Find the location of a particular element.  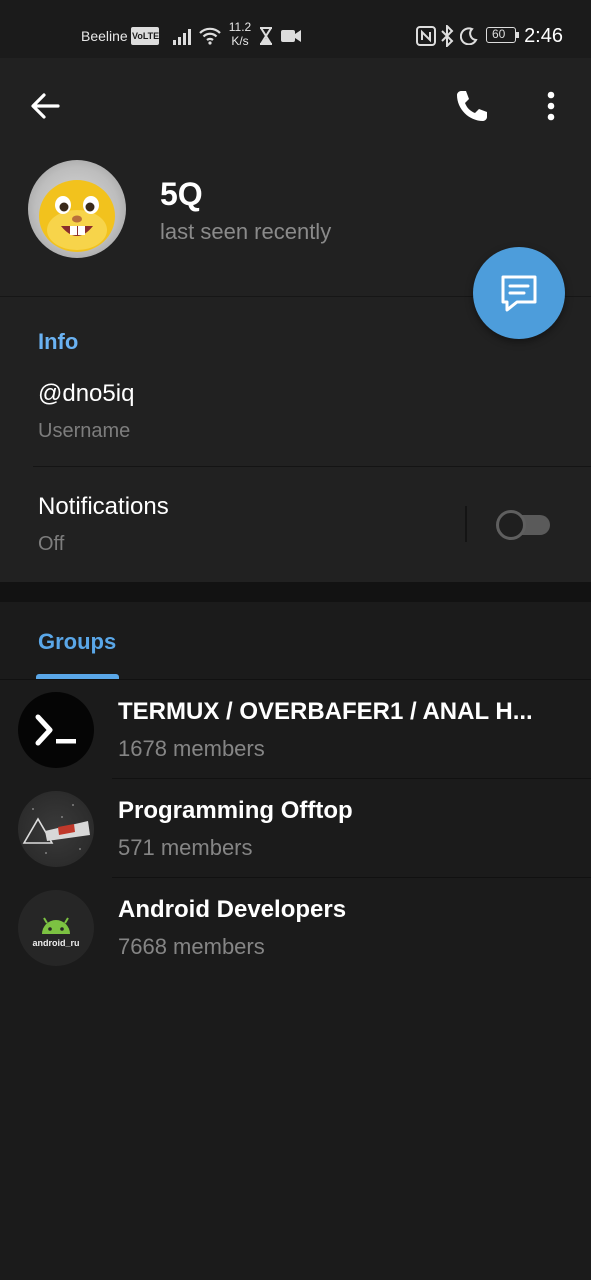

wifi-icon is located at coordinates (210, 36).